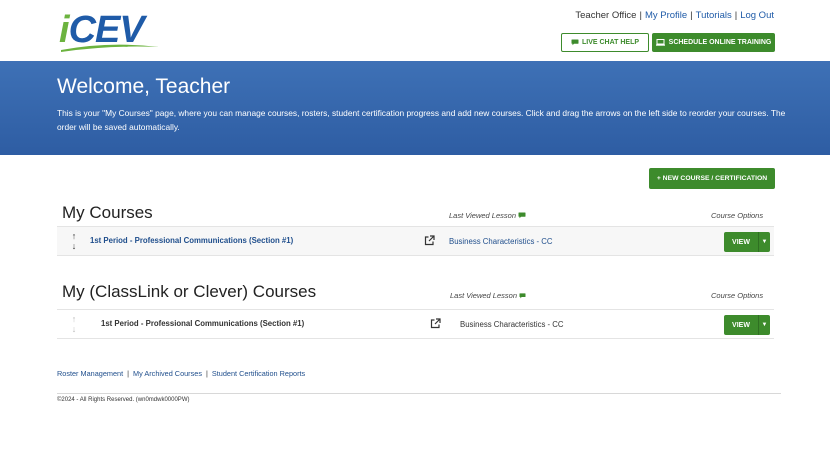  Describe the element at coordinates (90, 373) in the screenshot. I see `footer-link-roster-management: Roster Management` at that location.